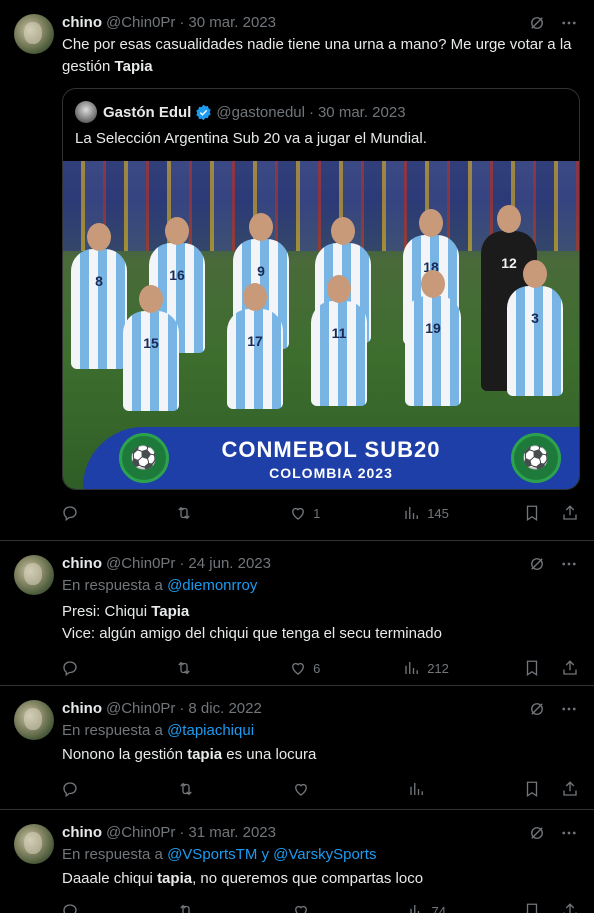 The height and width of the screenshot is (913, 594). What do you see at coordinates (320, 586) in the screenshot?
I see `reply-context: En respuesta a @diemonrroy` at bounding box center [320, 586].